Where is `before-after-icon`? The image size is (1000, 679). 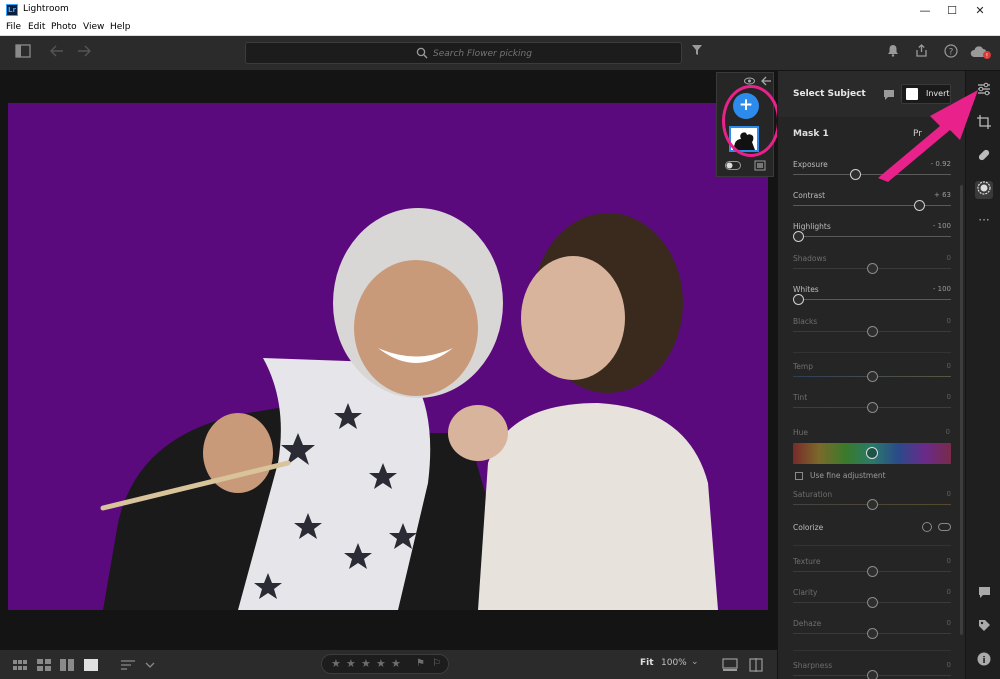 before-after-icon is located at coordinates (730, 665).